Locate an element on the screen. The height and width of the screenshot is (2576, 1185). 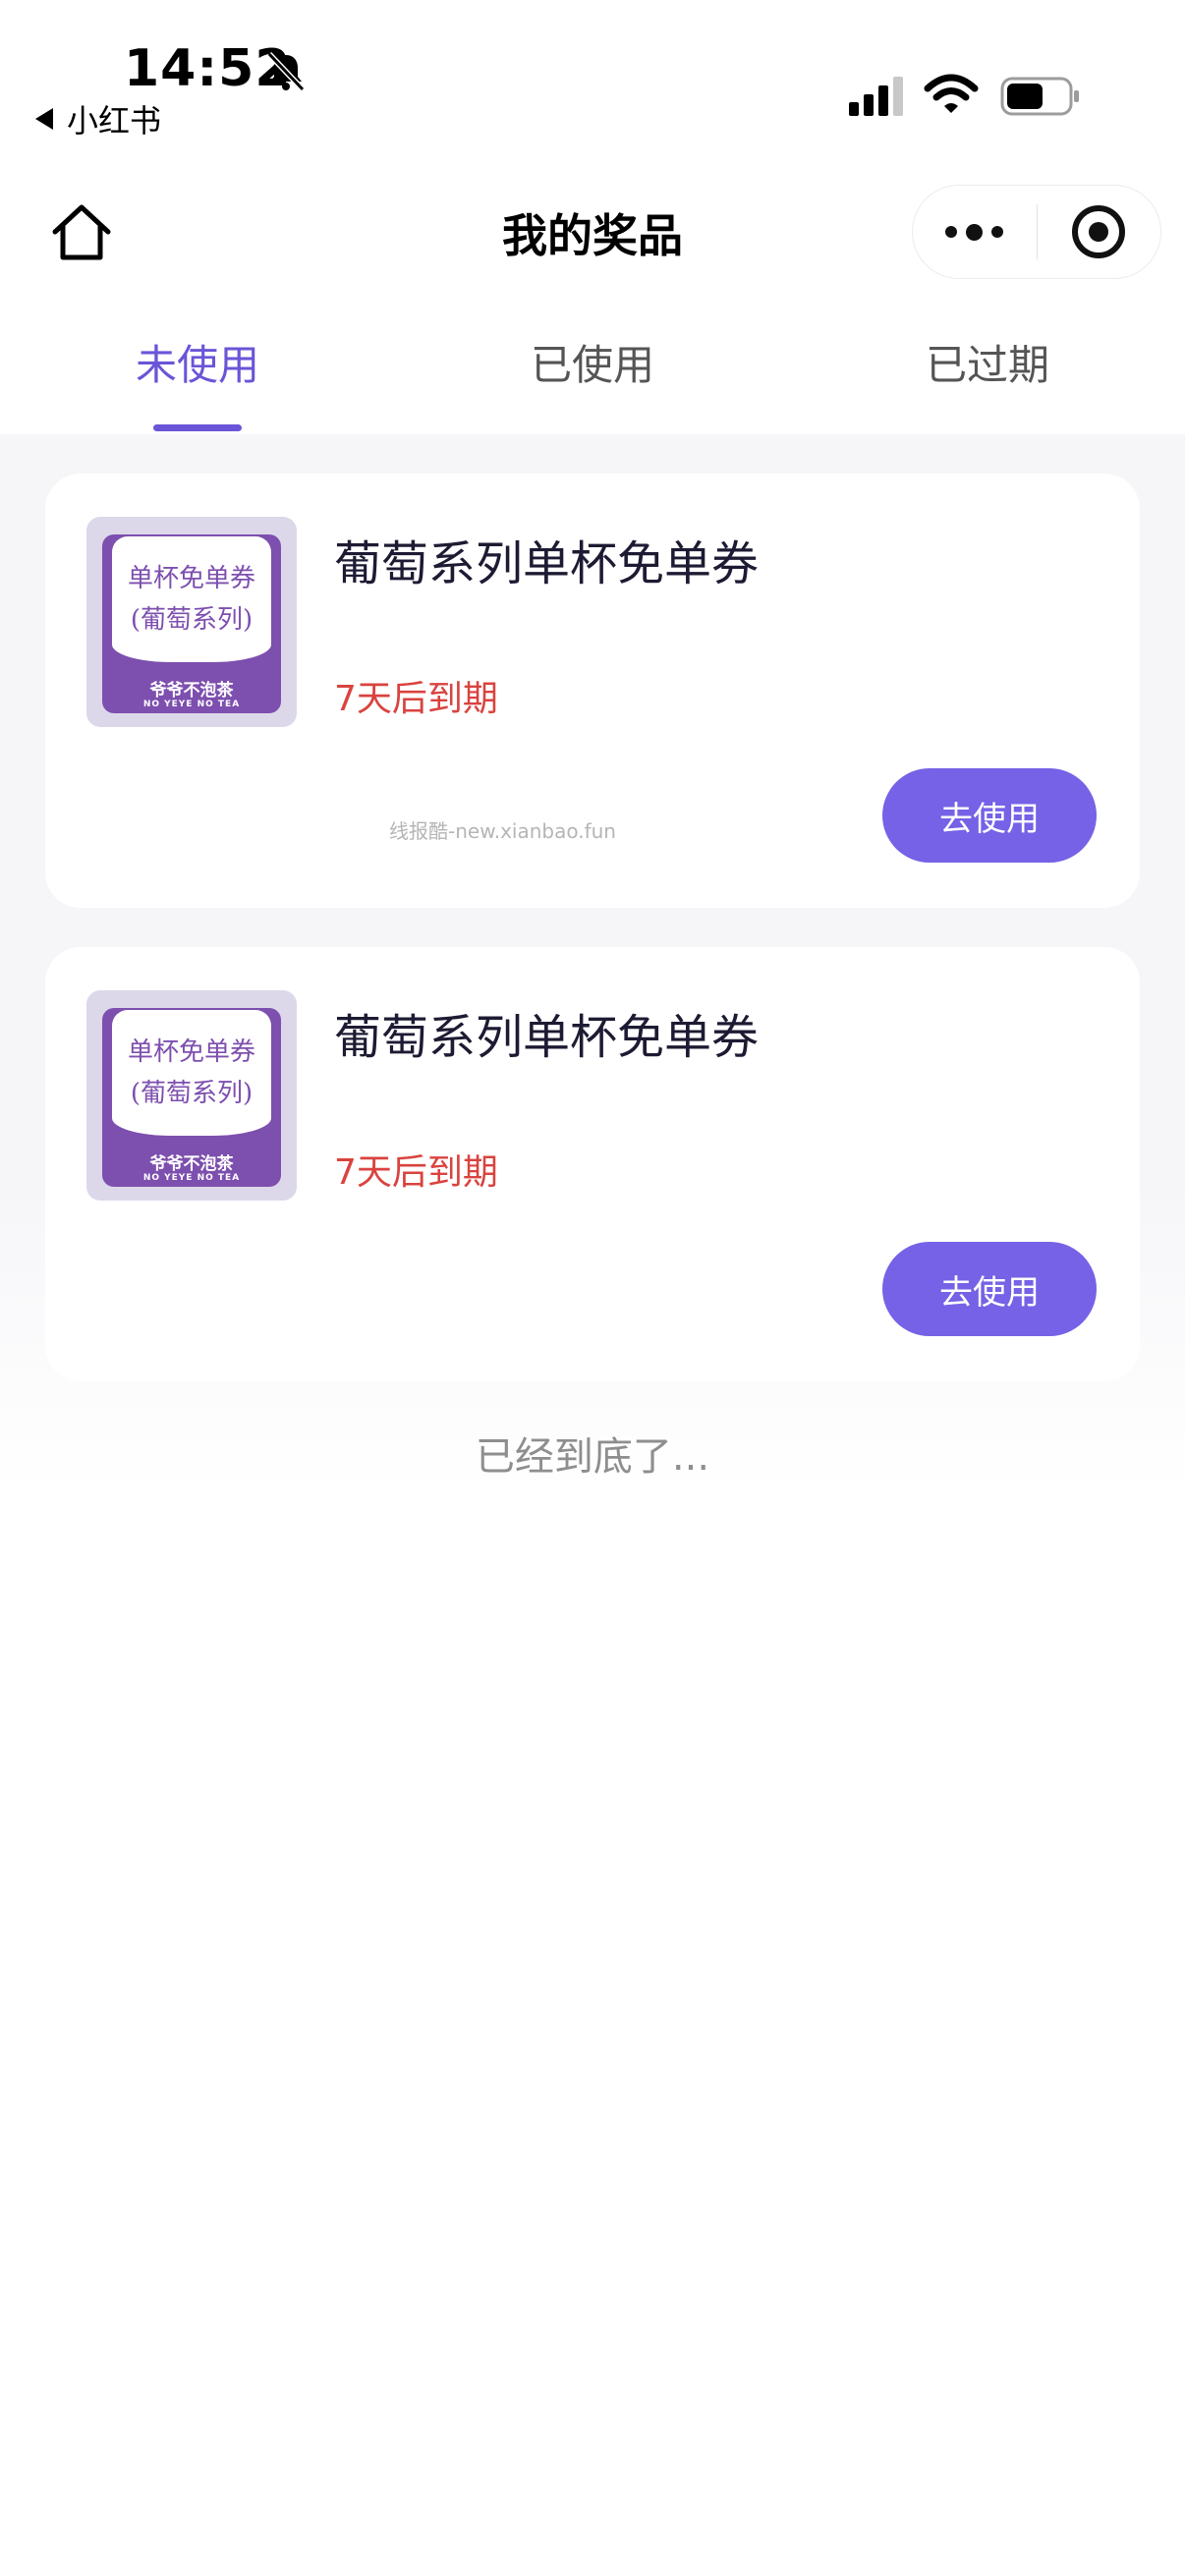
tab-unused-label: 未使用 is located at coordinates (197, 365).